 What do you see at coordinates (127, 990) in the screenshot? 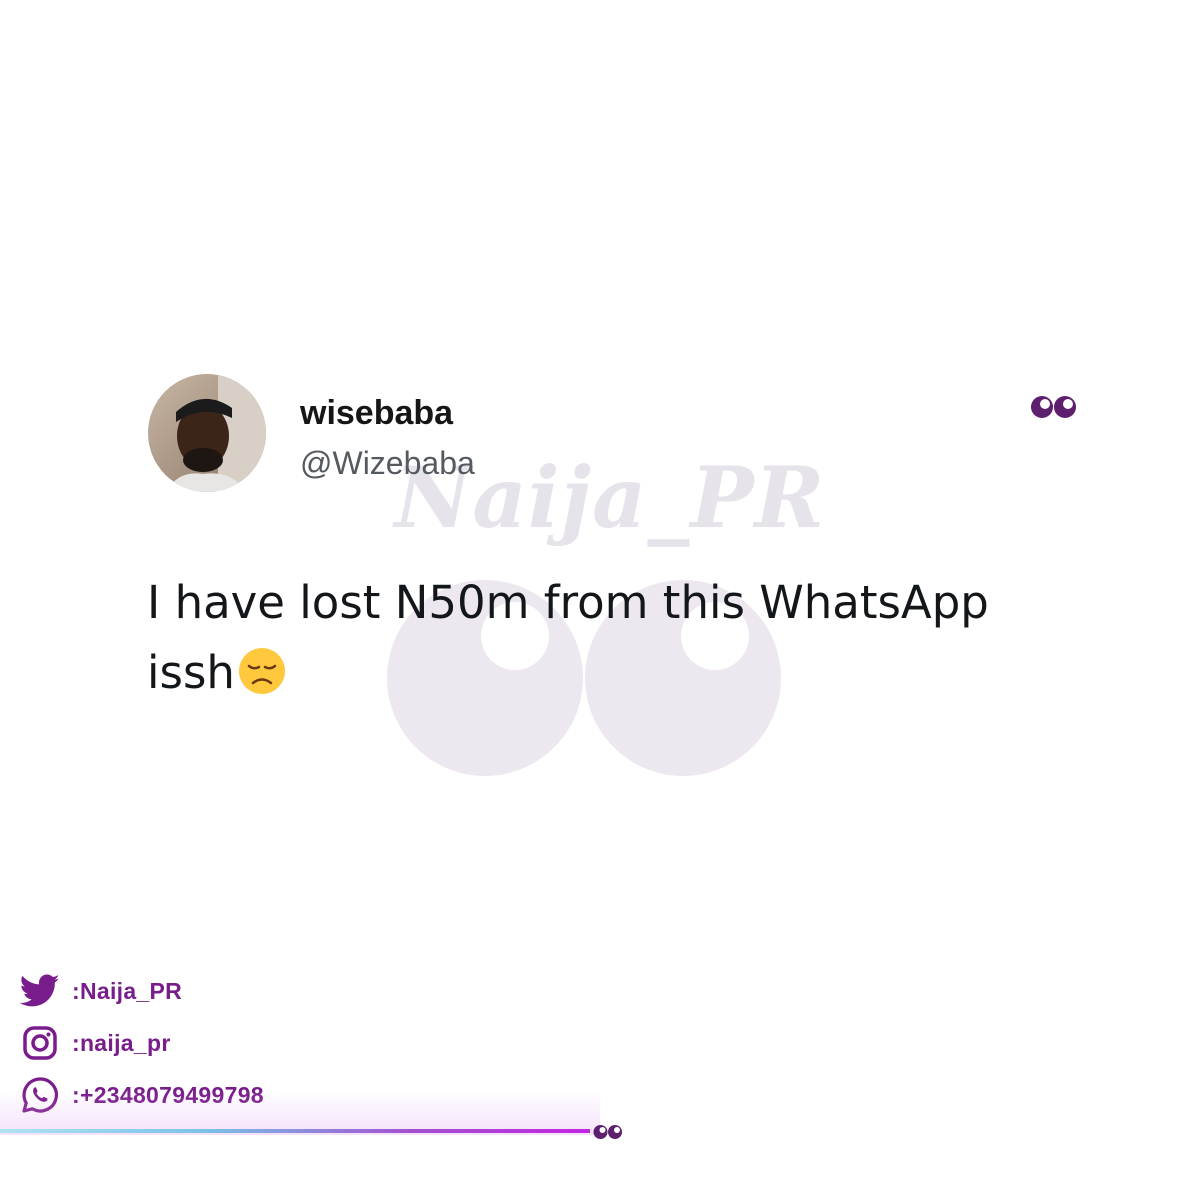
I see `twitter-handle: :Naija_PR` at bounding box center [127, 990].